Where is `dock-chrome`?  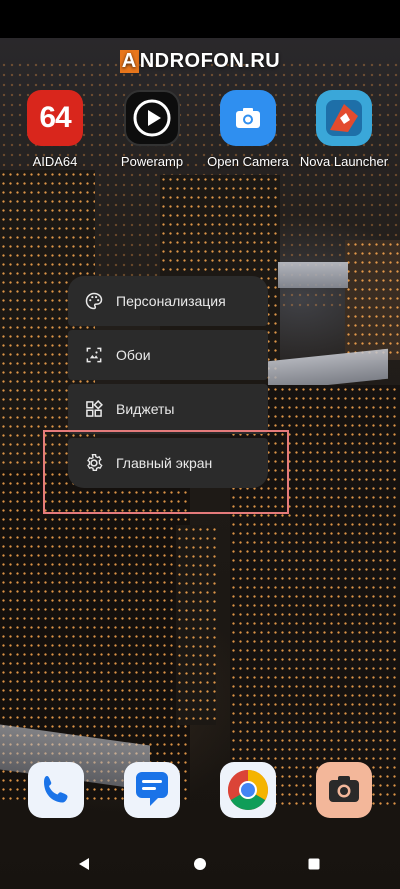 dock-chrome is located at coordinates (248, 790).